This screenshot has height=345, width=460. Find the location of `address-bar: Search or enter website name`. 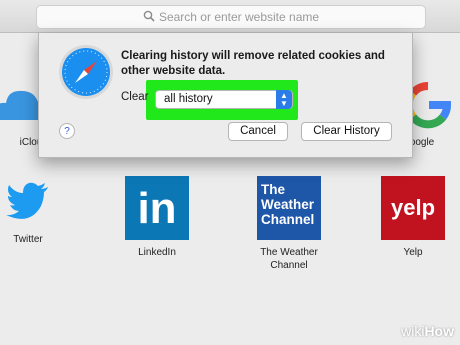

address-bar: Search or enter website name is located at coordinates (231, 17).